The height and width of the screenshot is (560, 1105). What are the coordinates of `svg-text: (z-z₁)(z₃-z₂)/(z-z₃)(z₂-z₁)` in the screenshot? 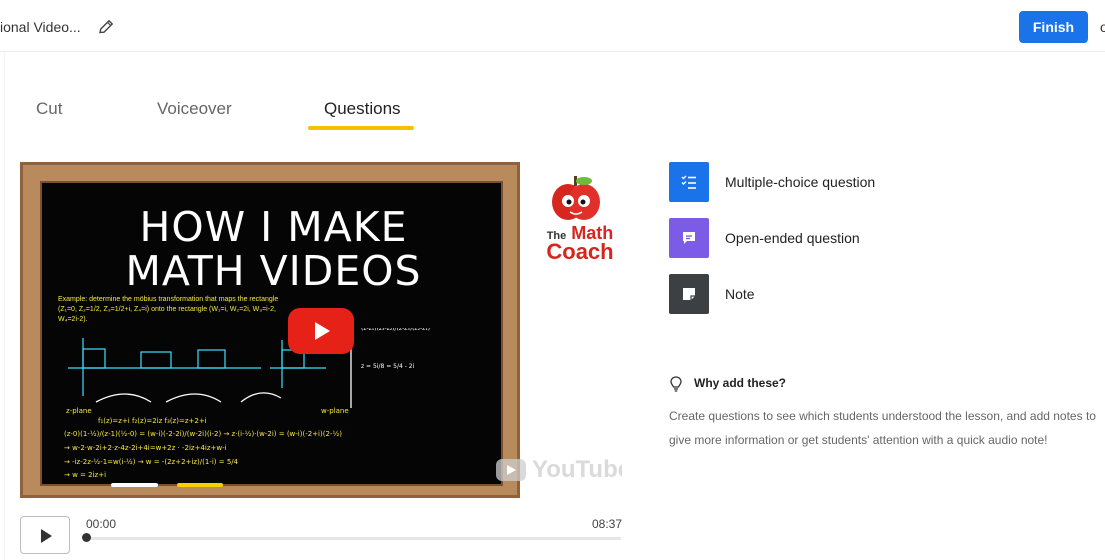 It's located at (395, 330).